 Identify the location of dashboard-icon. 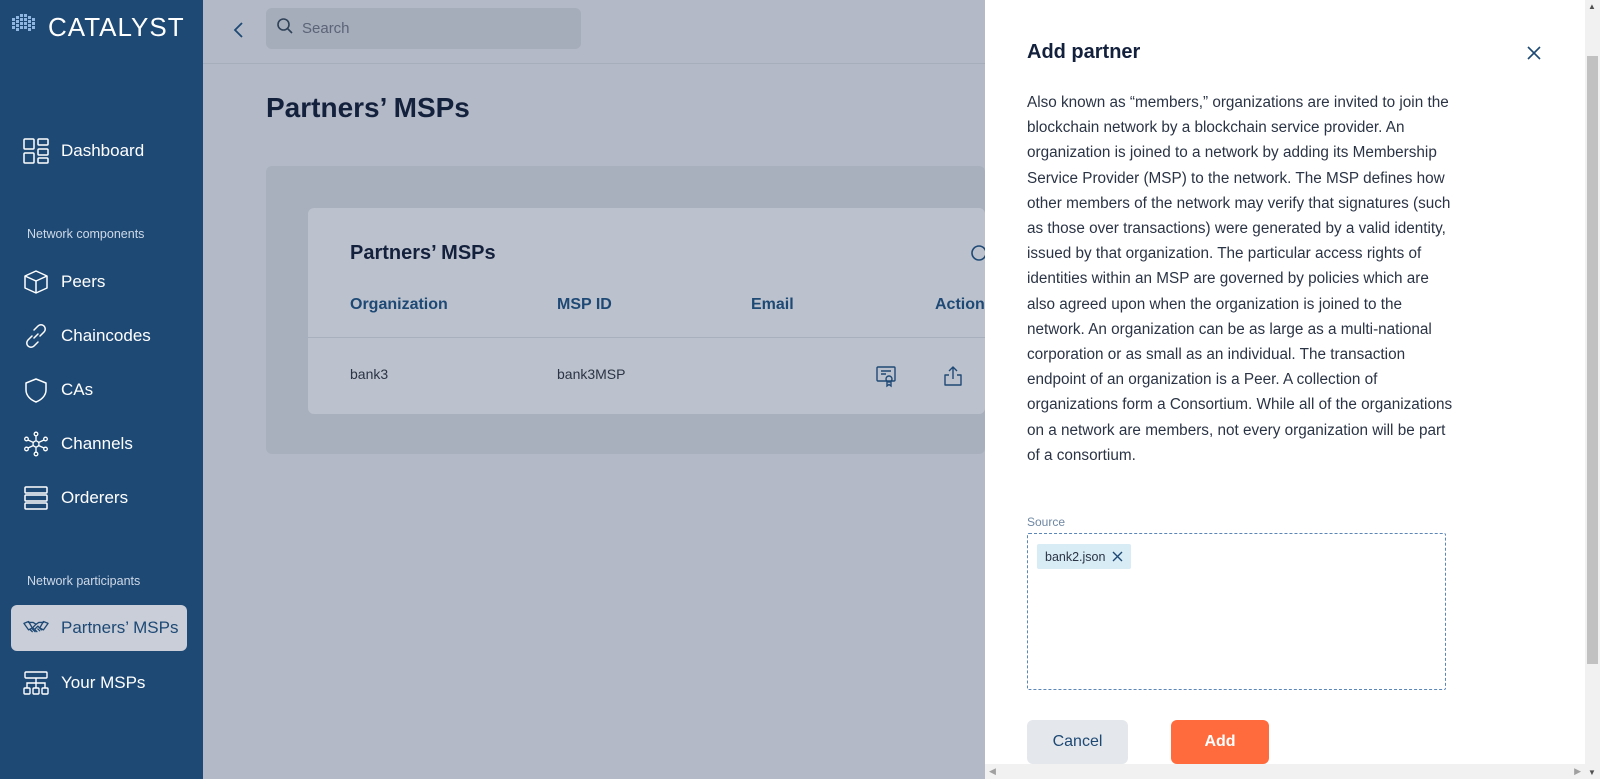
(36, 151).